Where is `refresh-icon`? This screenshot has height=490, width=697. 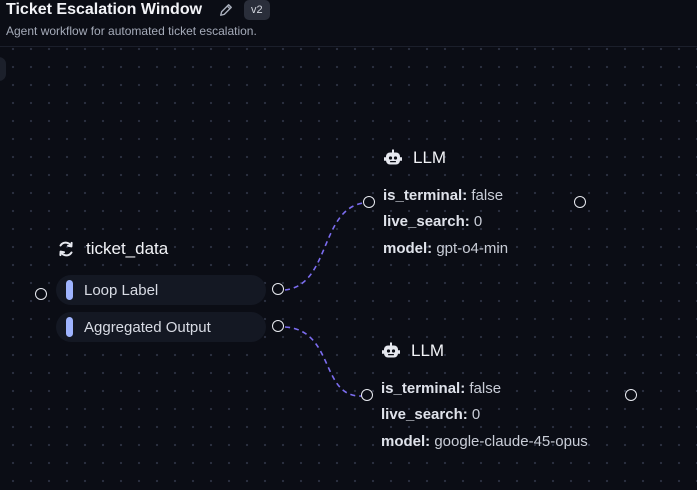 refresh-icon is located at coordinates (66, 249).